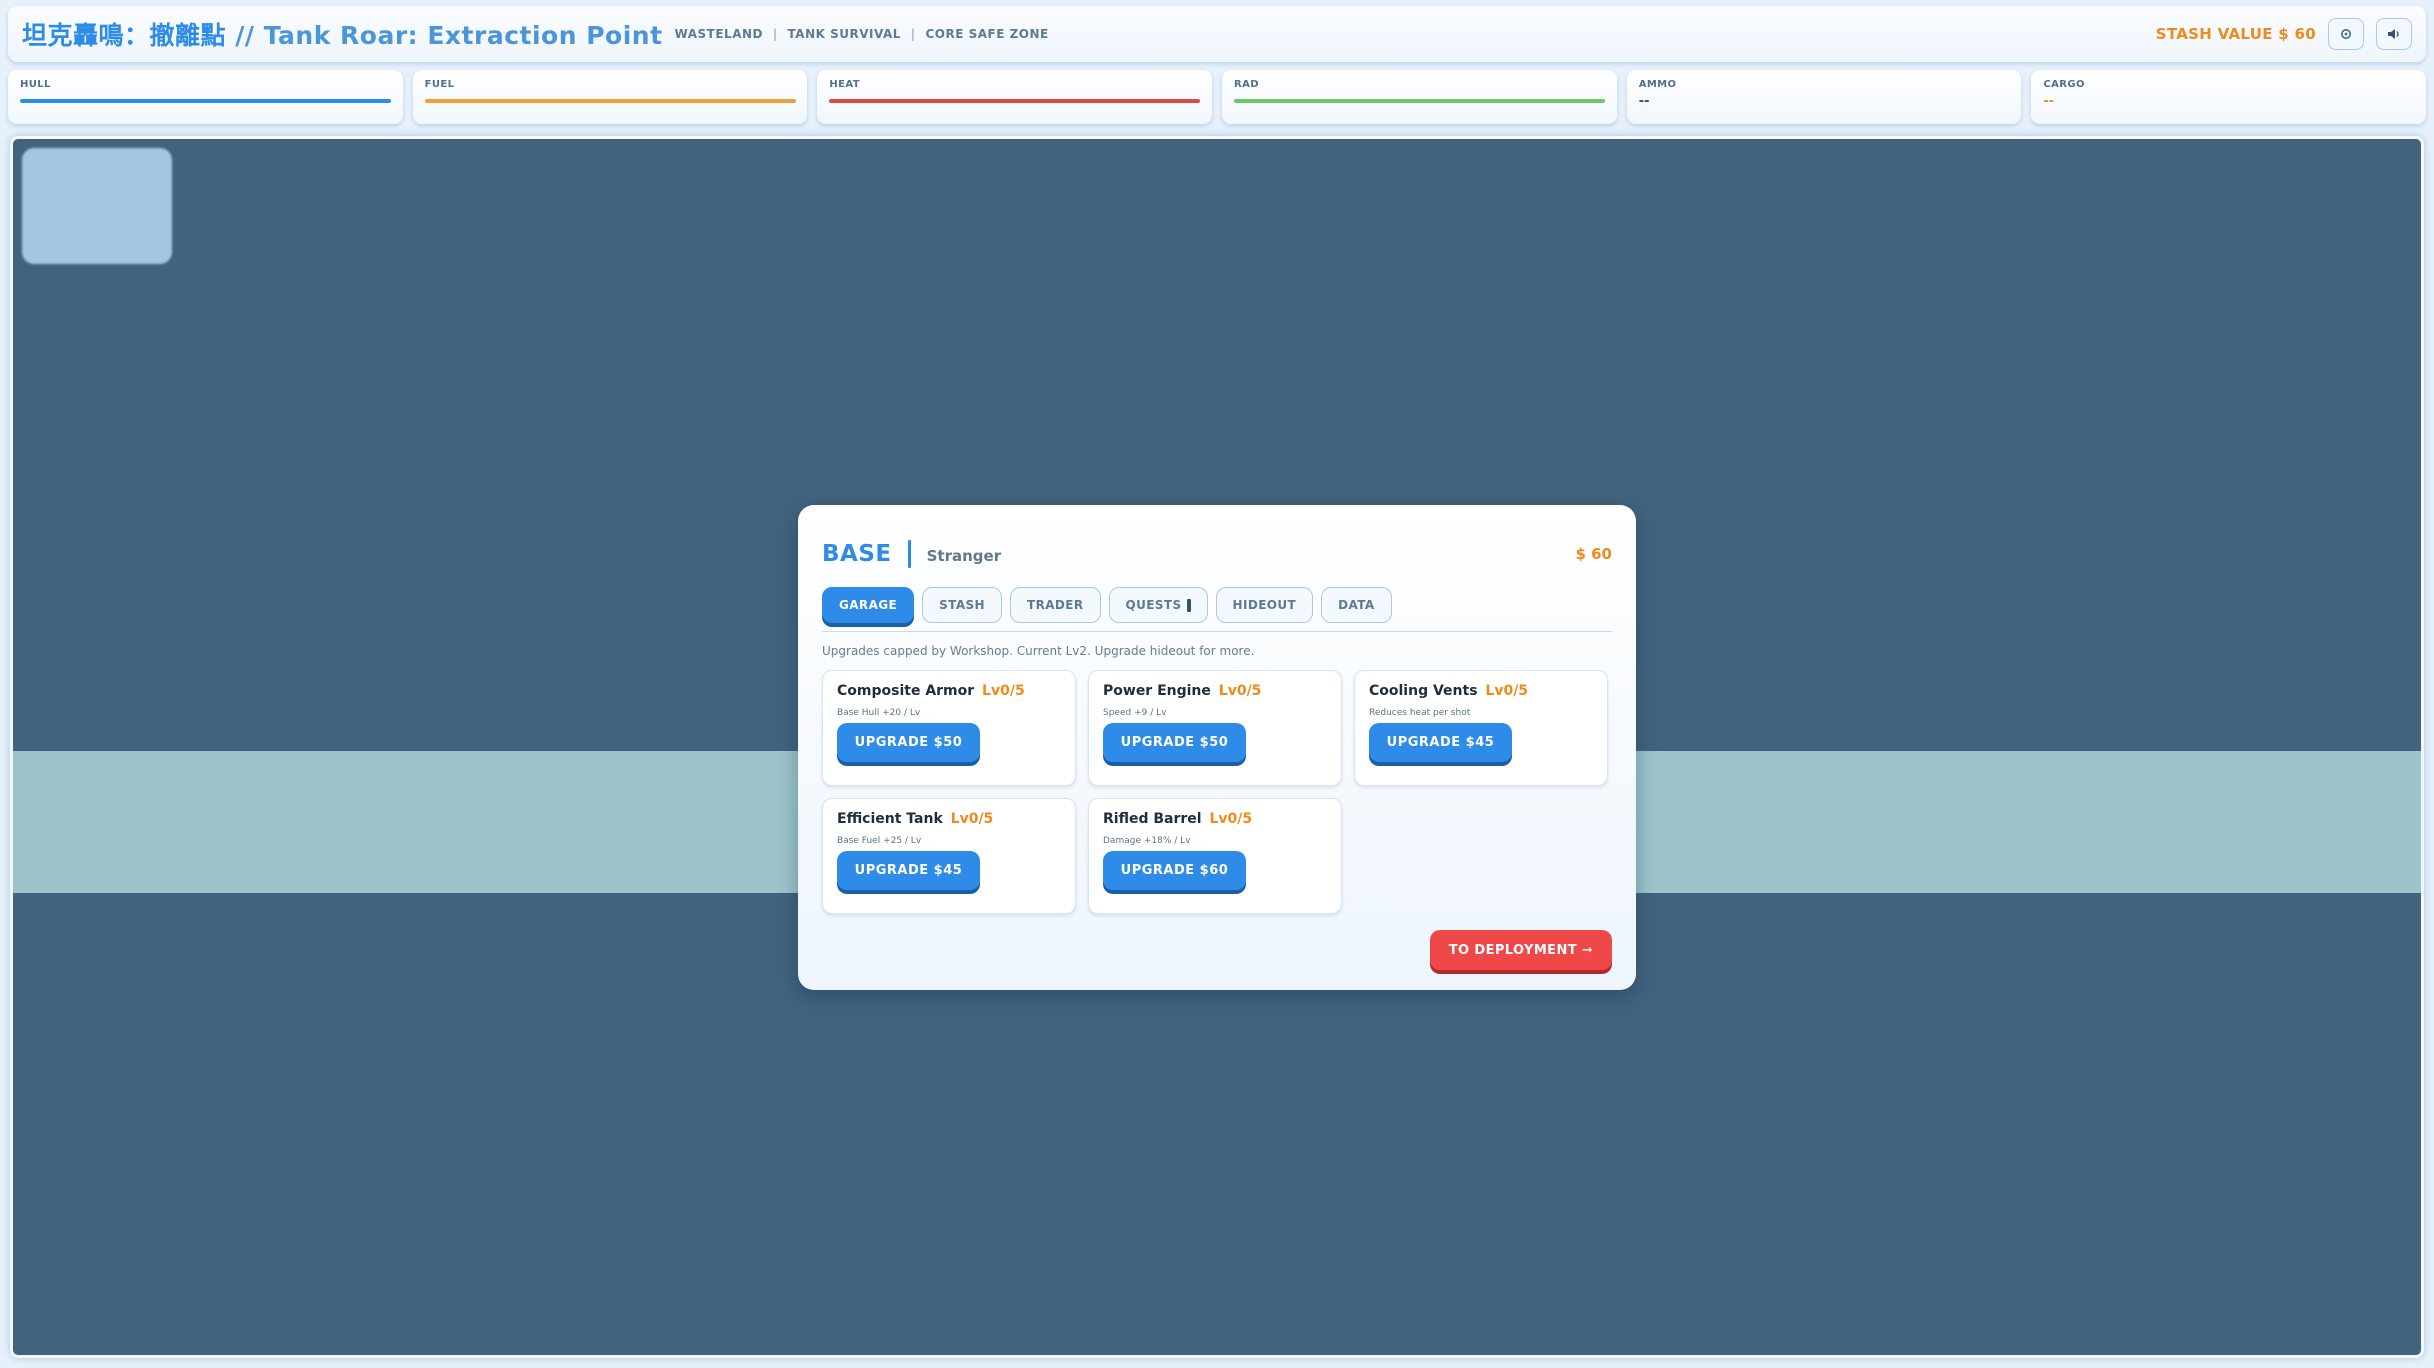 The height and width of the screenshot is (1368, 2434). I want to click on heat-bar, so click(1015, 101).